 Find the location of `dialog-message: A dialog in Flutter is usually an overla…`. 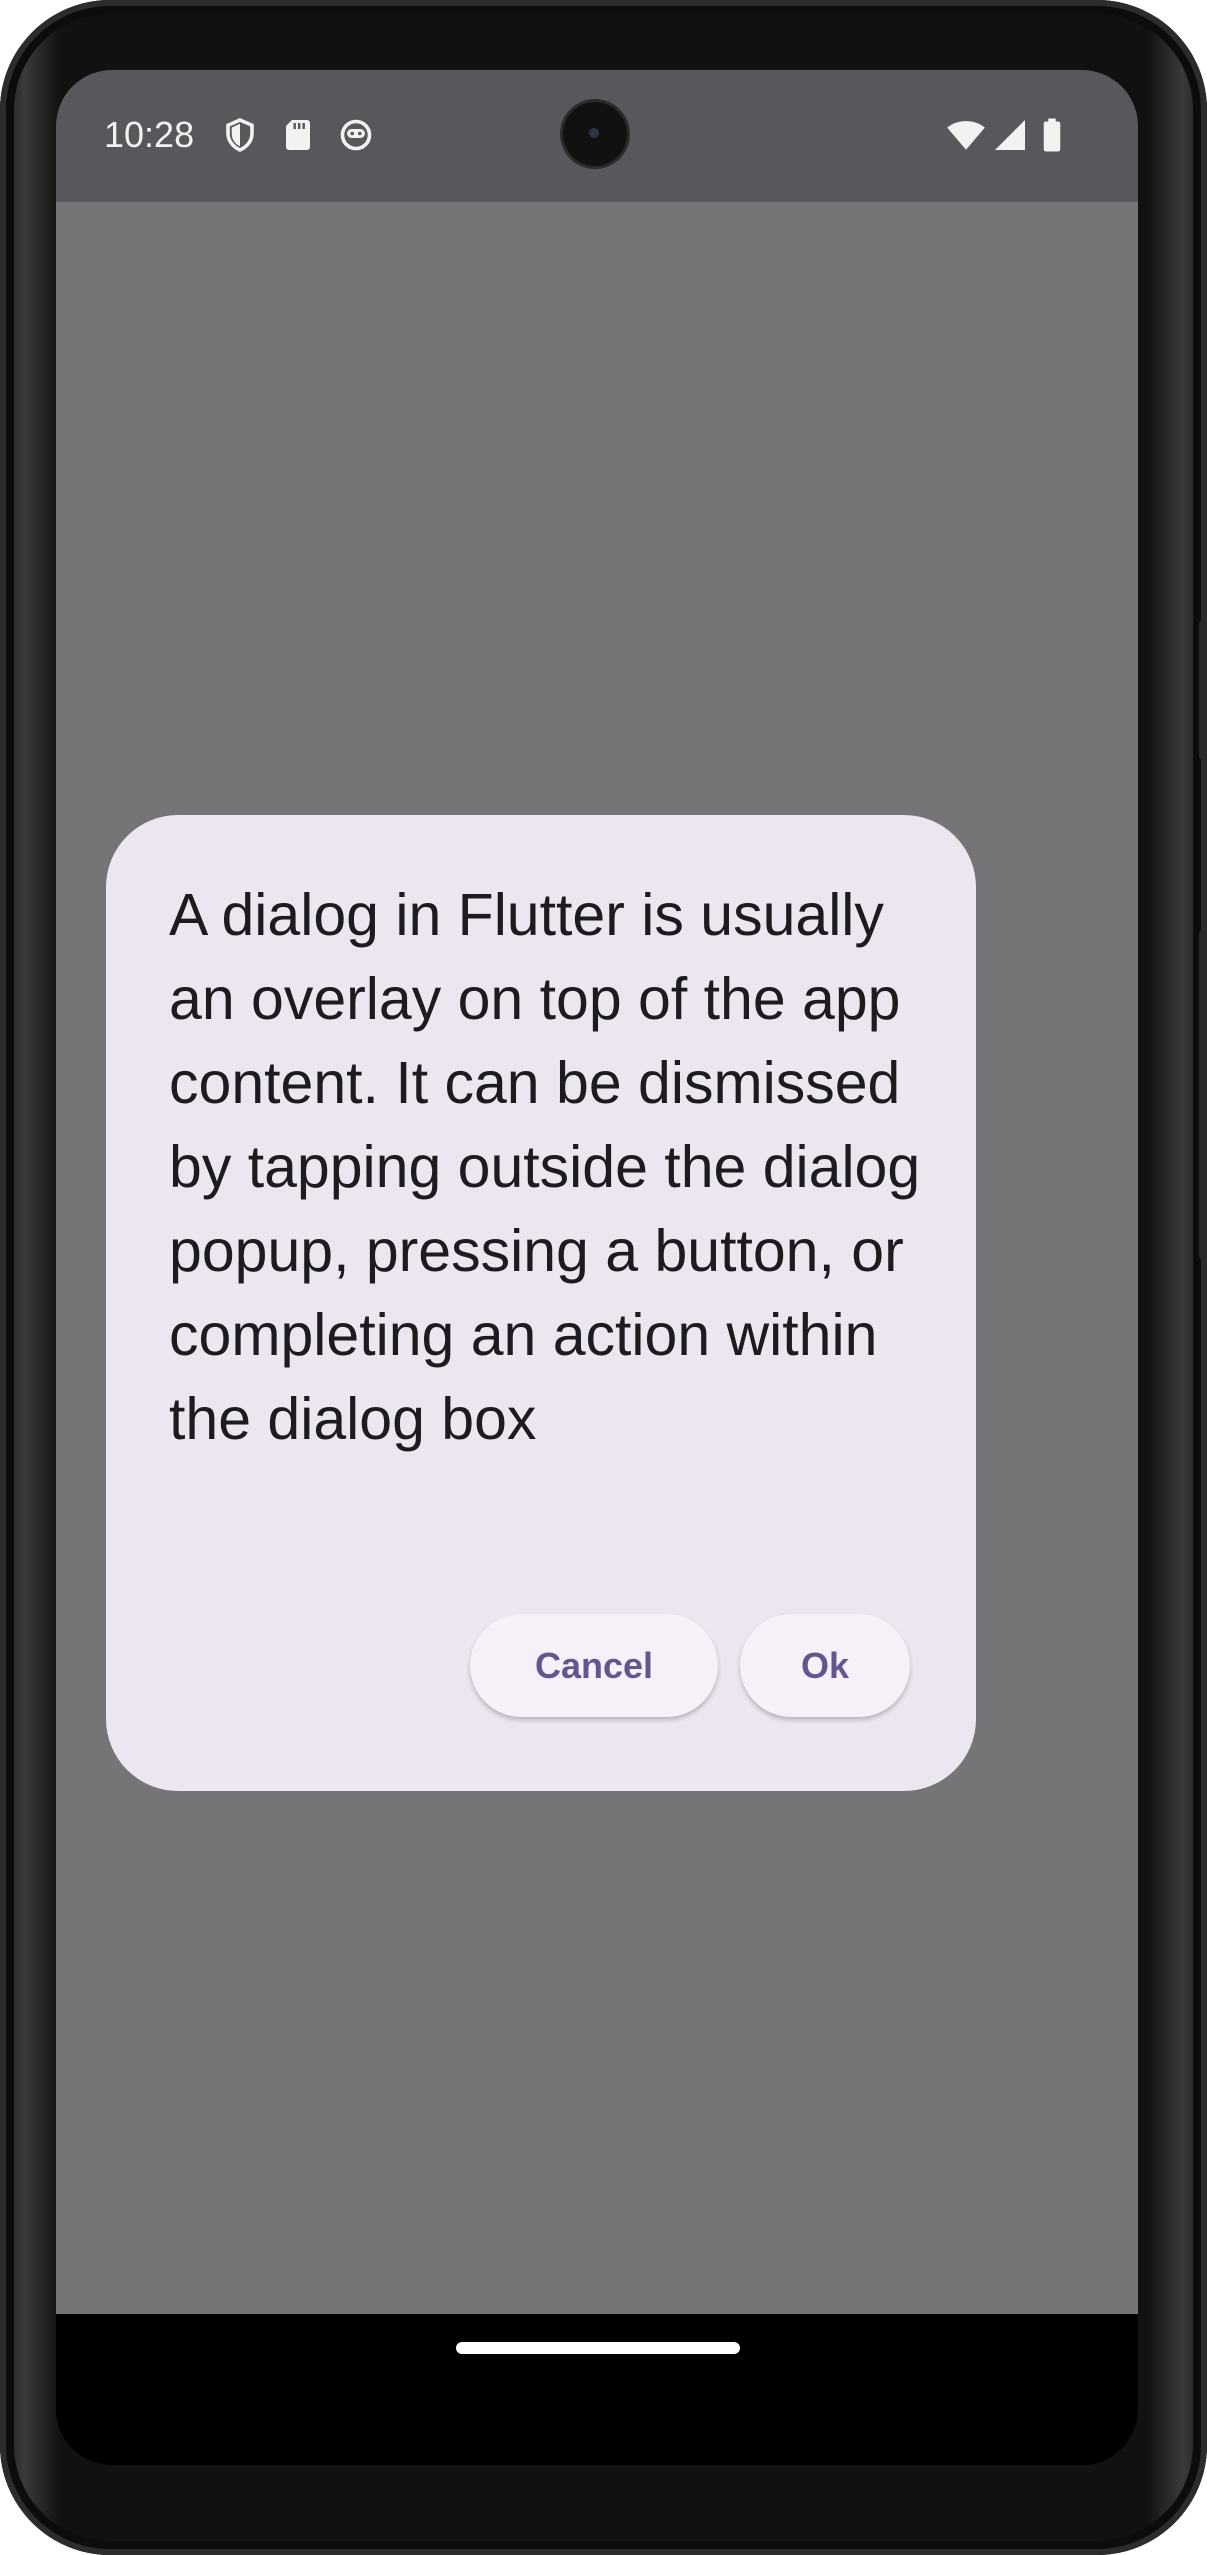

dialog-message: A dialog in Flutter is usually an overla… is located at coordinates (545, 1167).